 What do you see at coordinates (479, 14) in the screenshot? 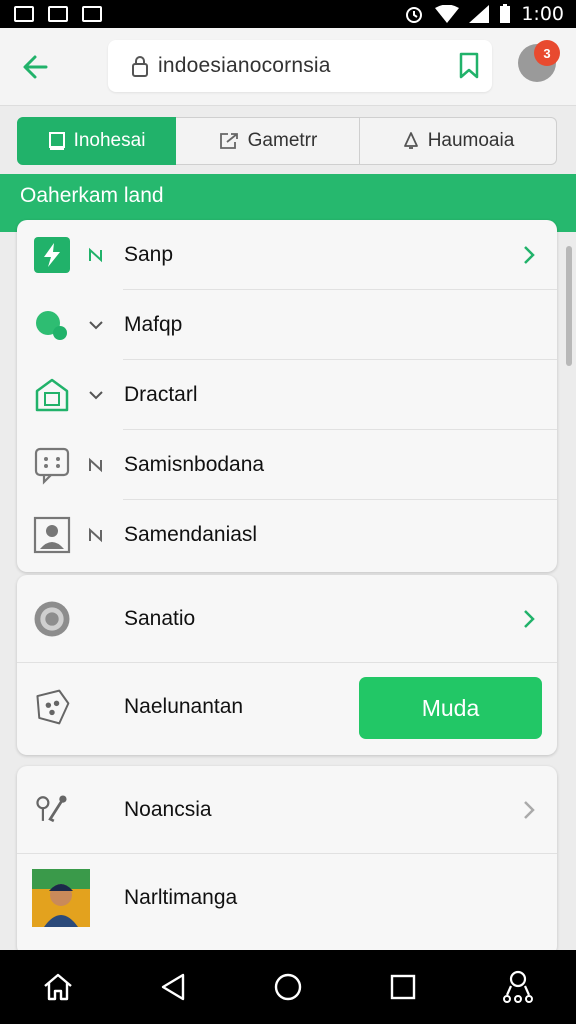
I see `signal-icon` at bounding box center [479, 14].